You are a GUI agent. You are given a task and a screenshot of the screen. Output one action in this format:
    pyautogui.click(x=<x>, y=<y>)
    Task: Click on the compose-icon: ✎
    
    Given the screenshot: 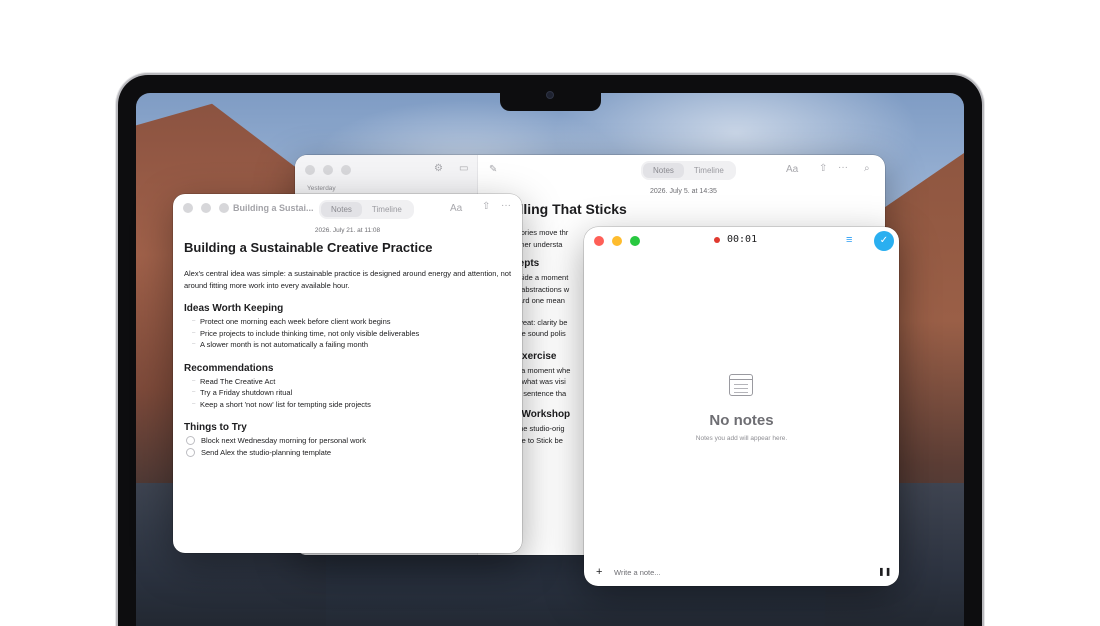 What is the action you would take?
    pyautogui.click(x=493, y=169)
    